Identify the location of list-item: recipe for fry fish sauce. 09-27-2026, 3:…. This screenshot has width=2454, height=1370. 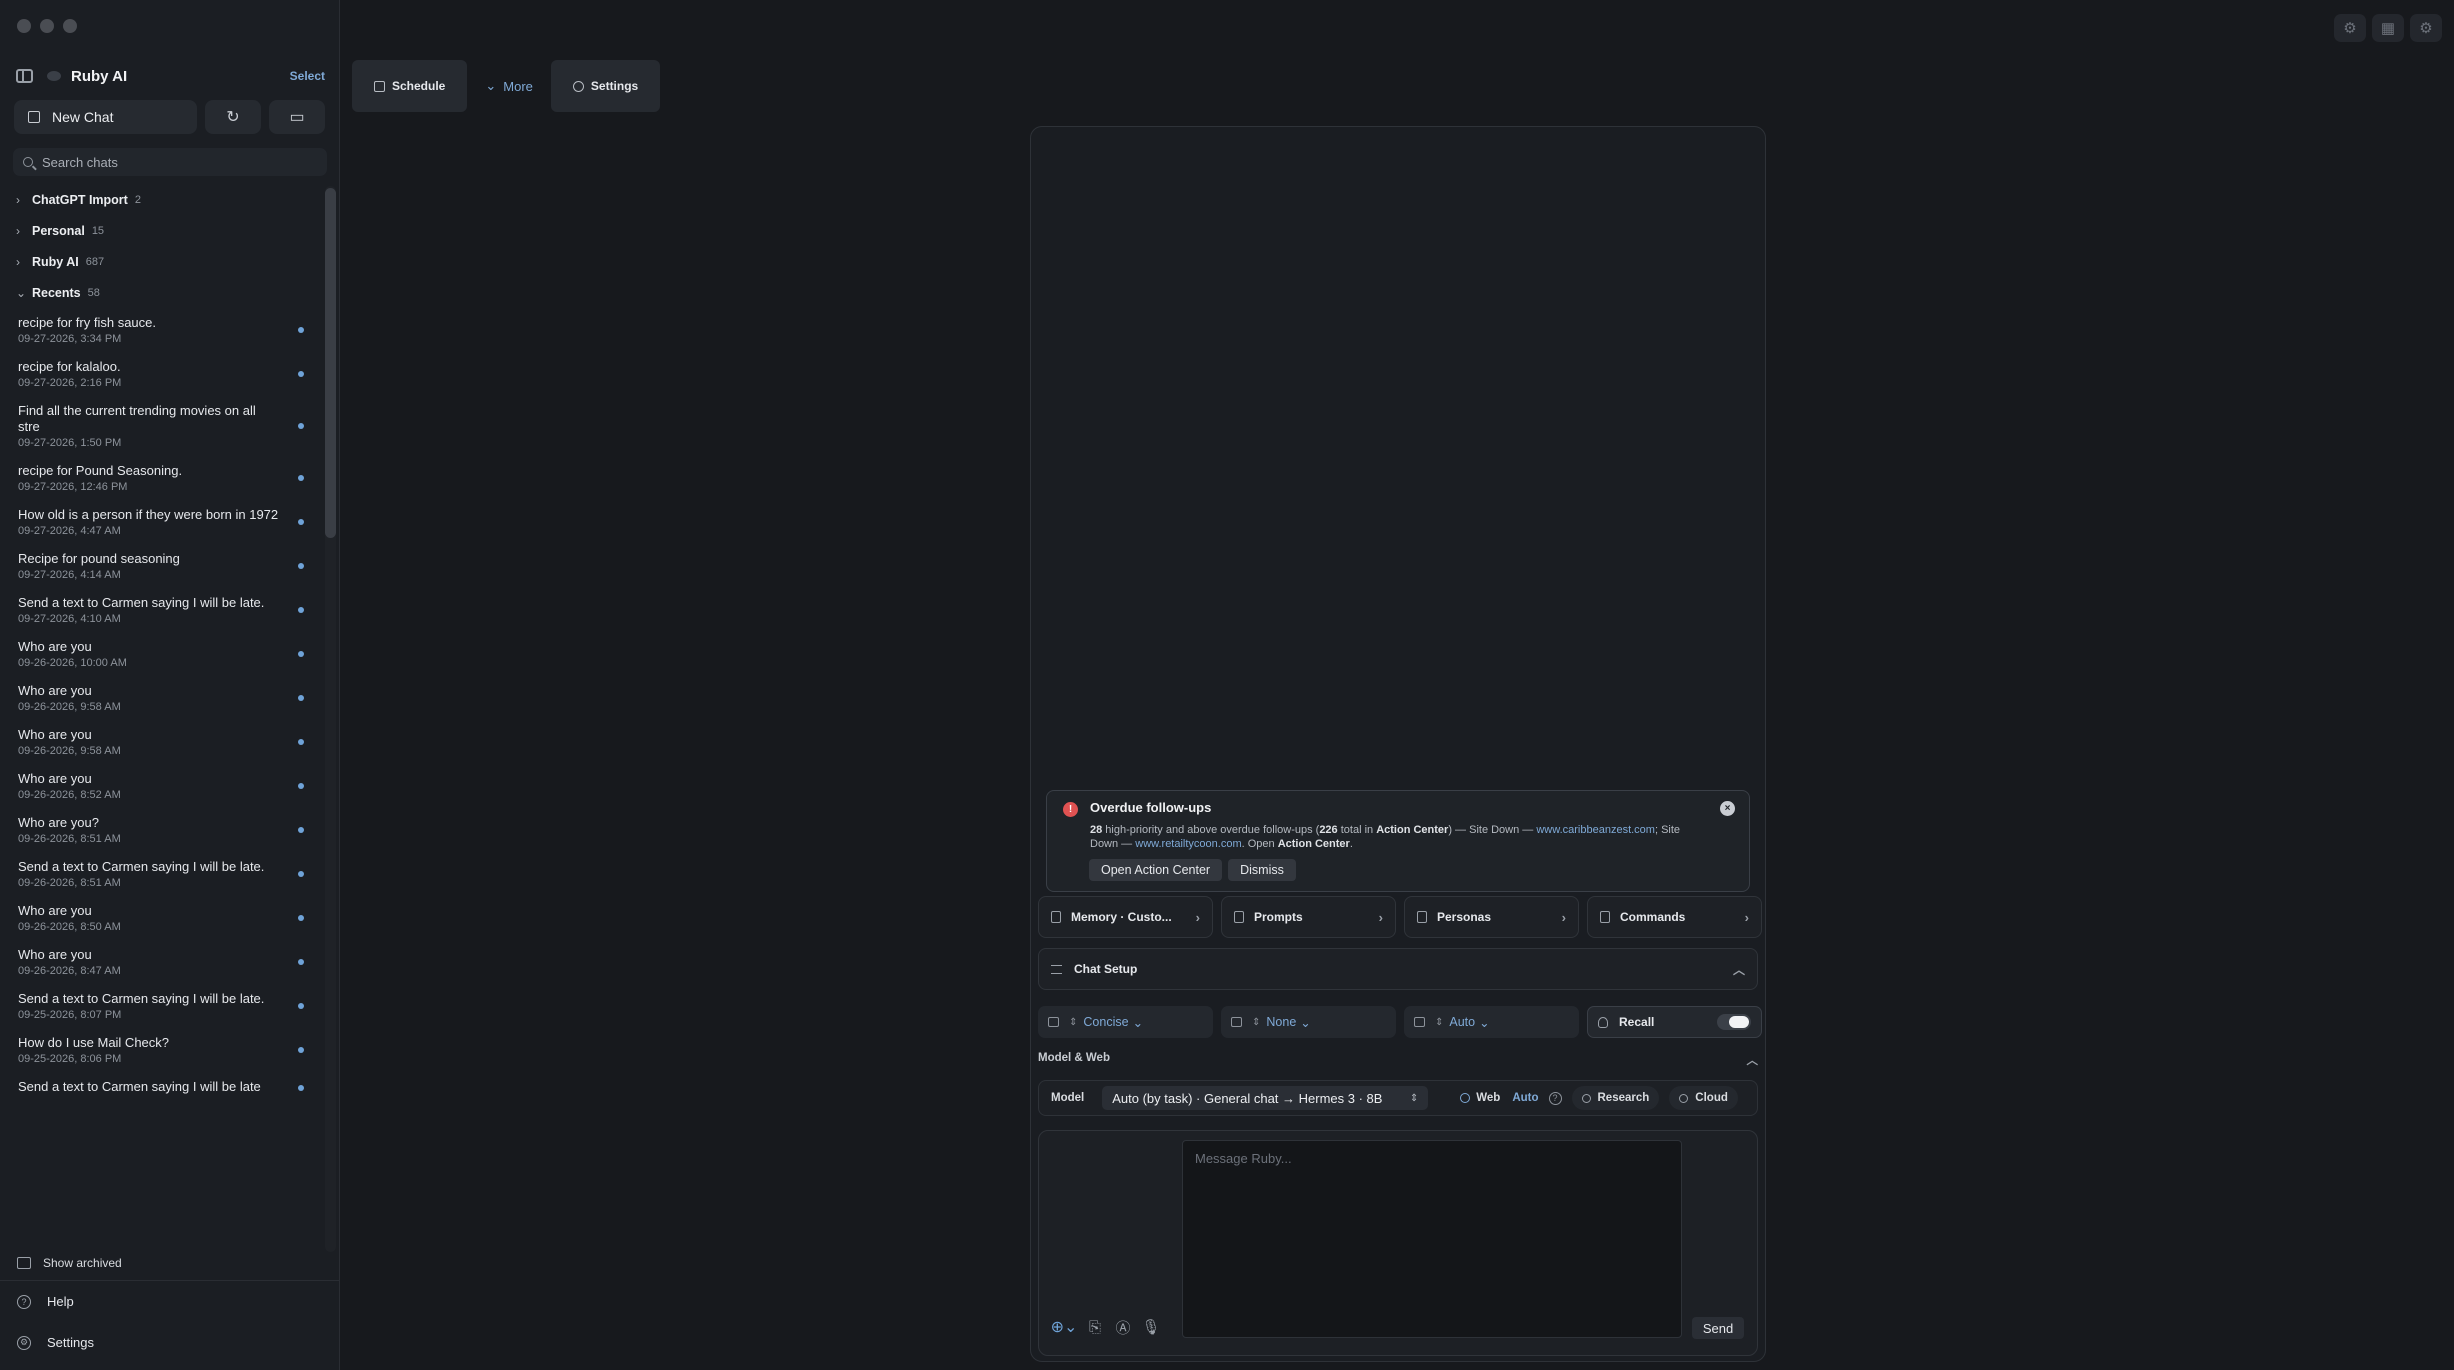
(170, 330).